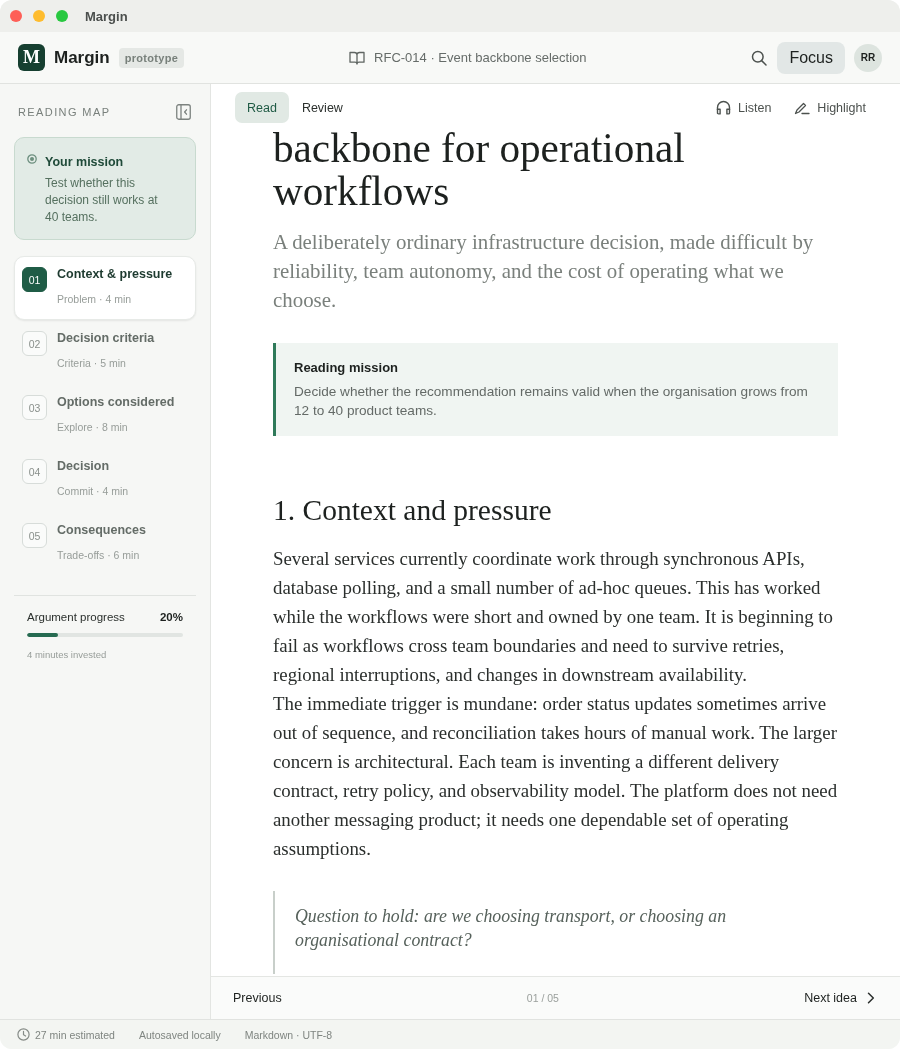  I want to click on callout-title: Reading mission, so click(347, 367).